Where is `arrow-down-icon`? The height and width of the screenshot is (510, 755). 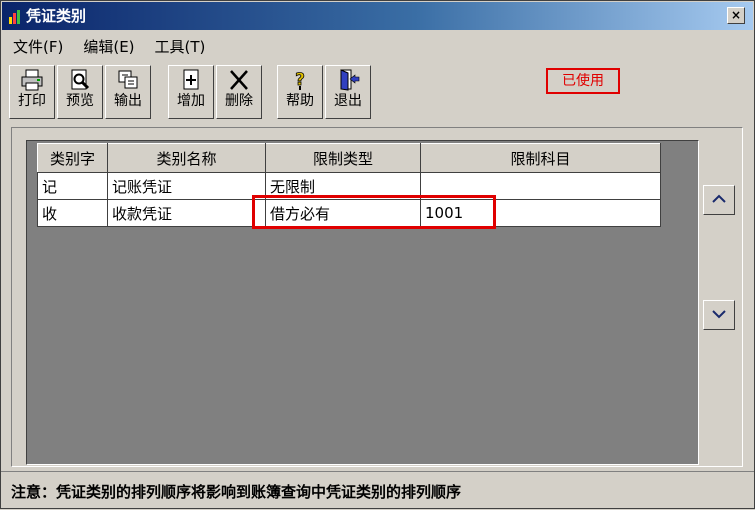
arrow-down-icon is located at coordinates (719, 314).